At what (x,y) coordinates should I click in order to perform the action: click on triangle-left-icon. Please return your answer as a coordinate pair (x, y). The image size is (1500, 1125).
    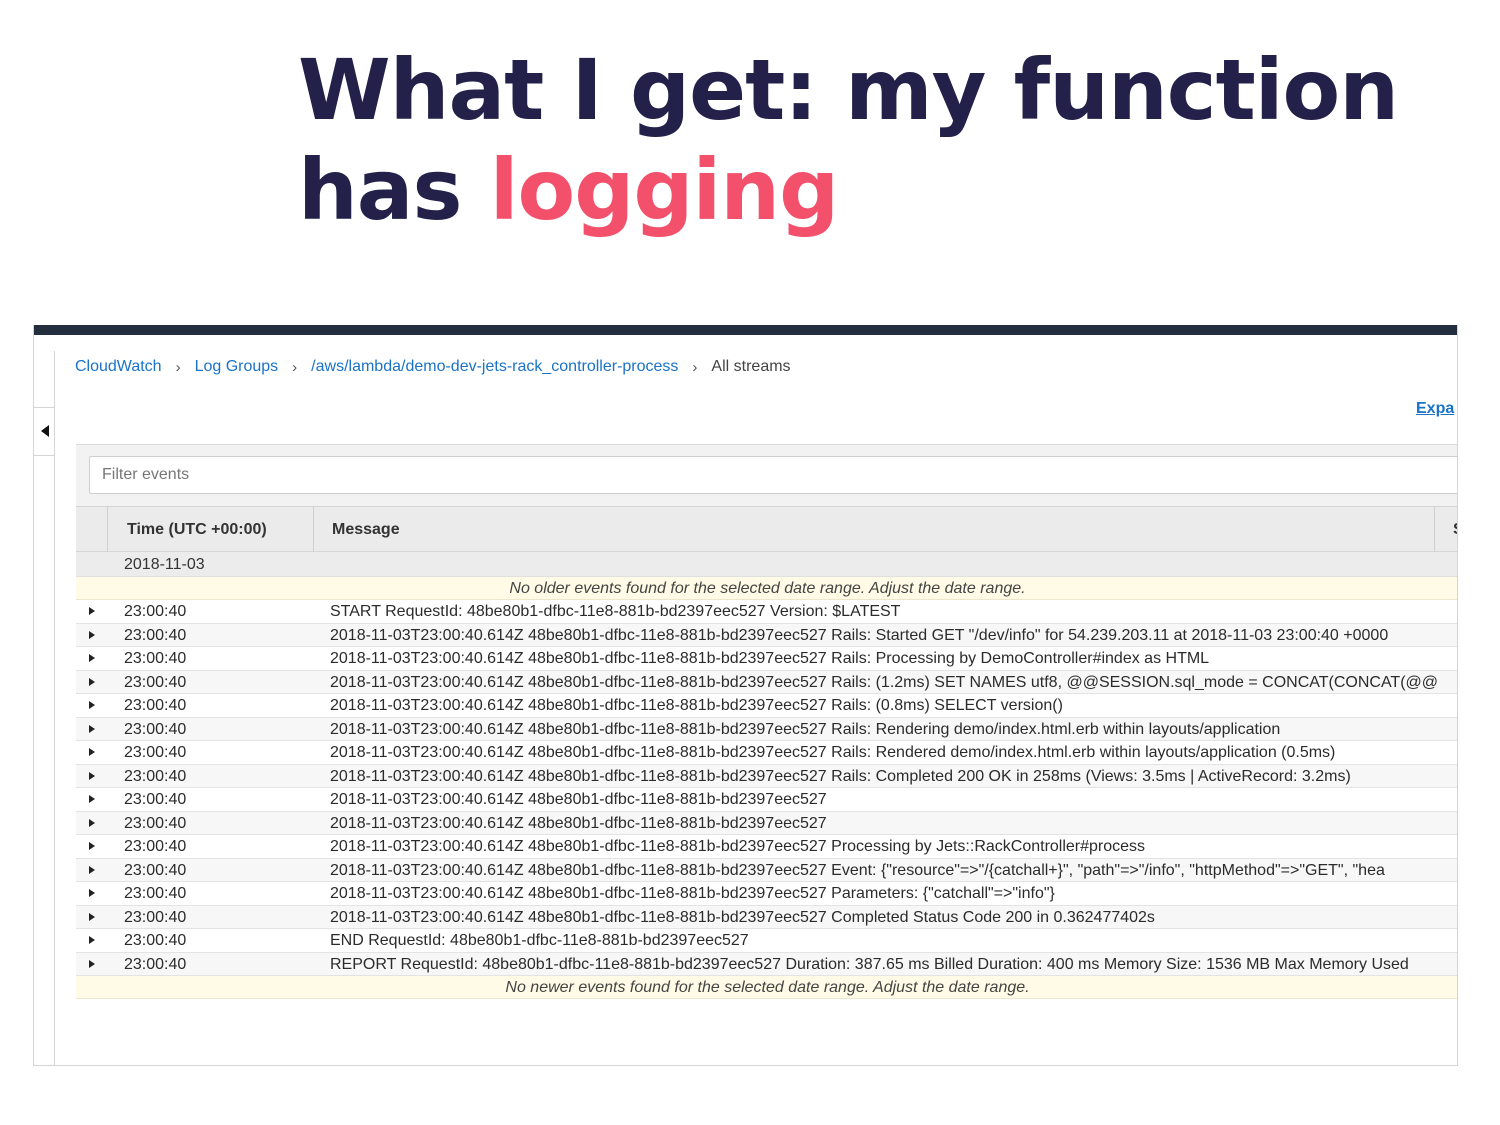
    Looking at the image, I should click on (45, 431).